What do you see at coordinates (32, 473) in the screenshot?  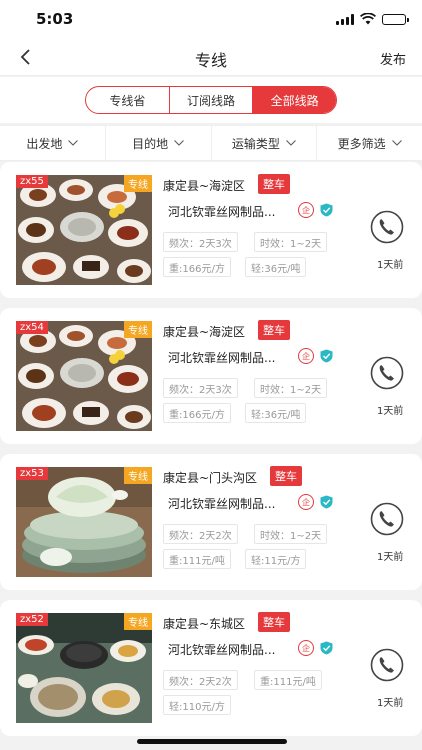 I see `route-code: zx53` at bounding box center [32, 473].